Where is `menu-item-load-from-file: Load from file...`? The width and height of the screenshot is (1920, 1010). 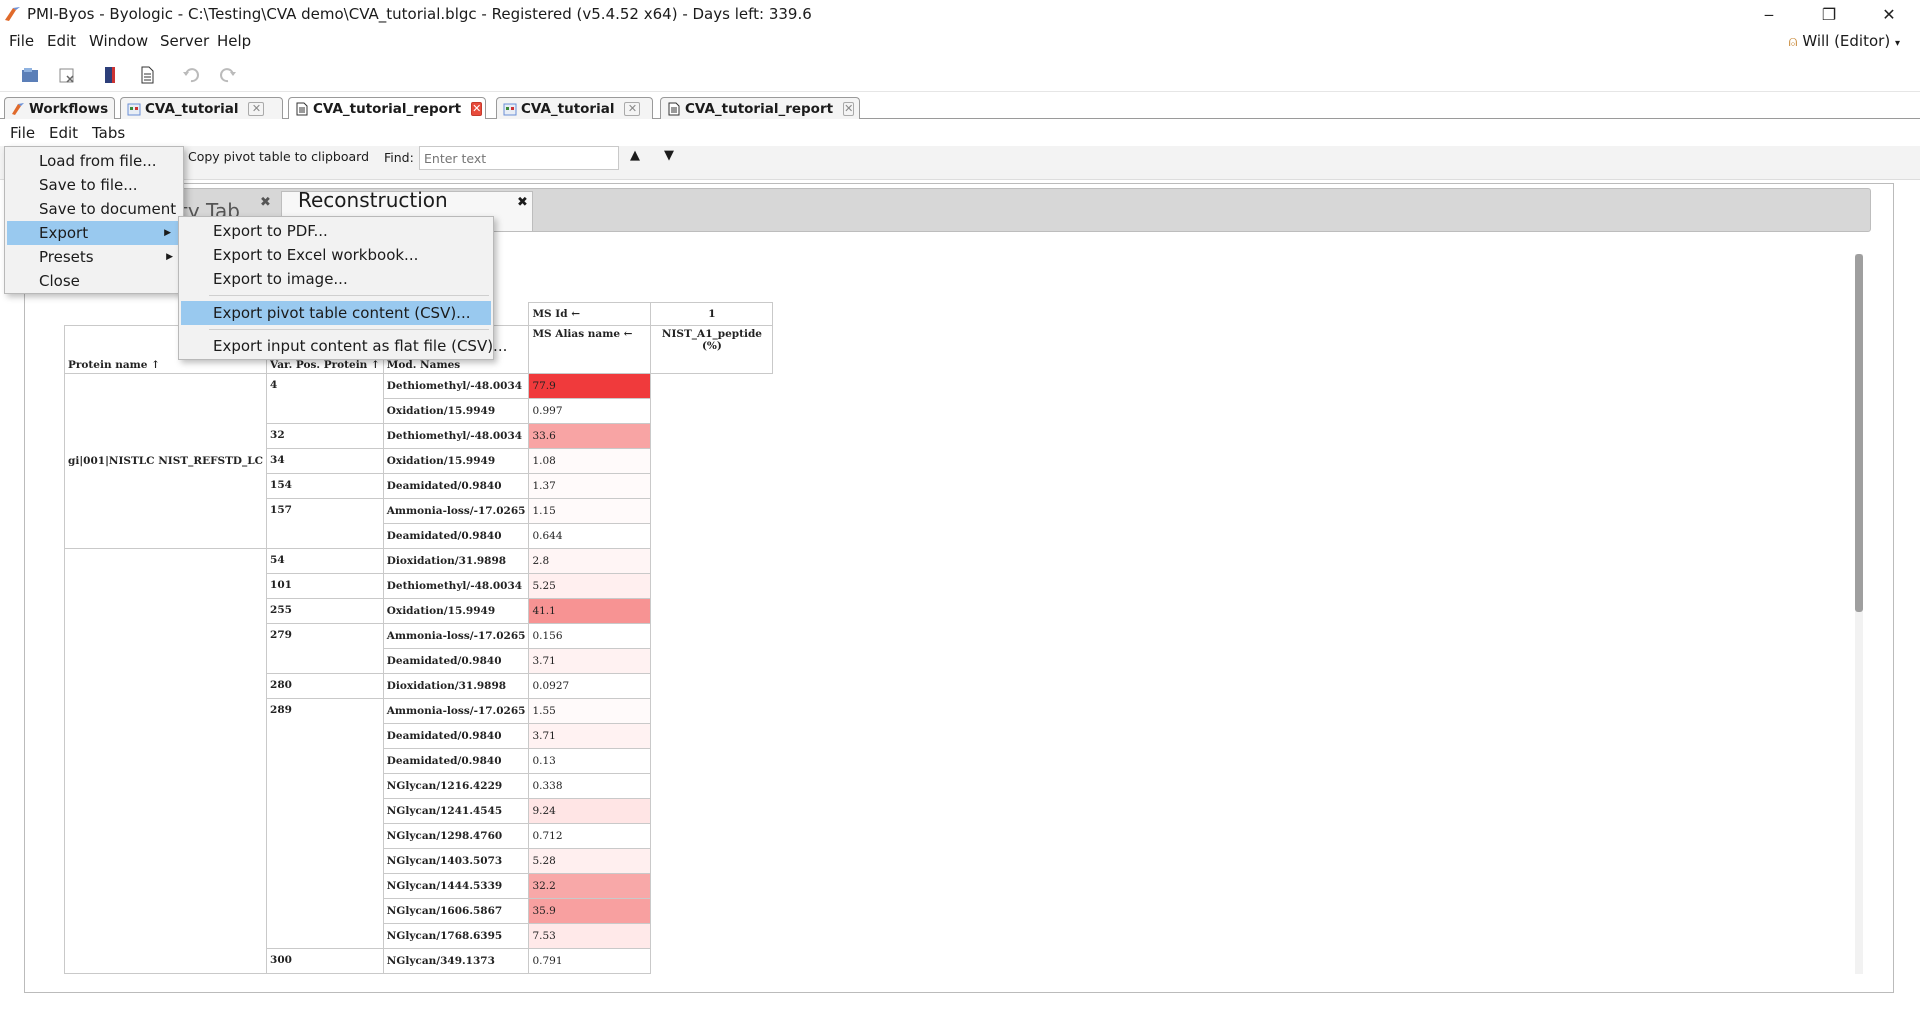 menu-item-load-from-file: Load from file... is located at coordinates (94, 161).